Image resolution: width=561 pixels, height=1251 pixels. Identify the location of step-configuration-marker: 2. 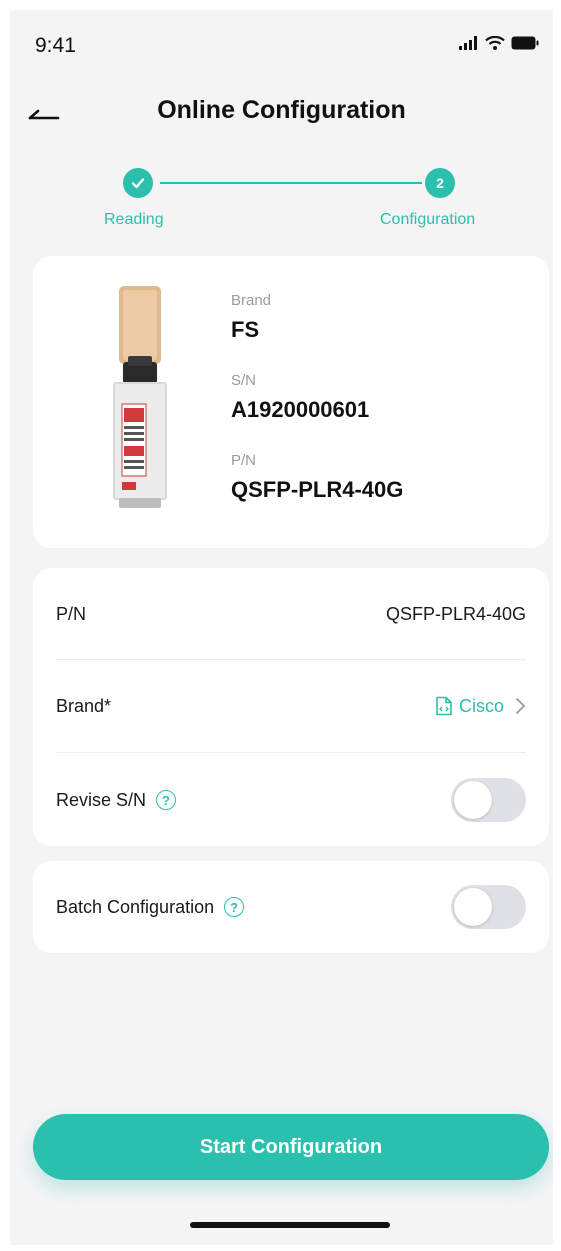
(440, 183).